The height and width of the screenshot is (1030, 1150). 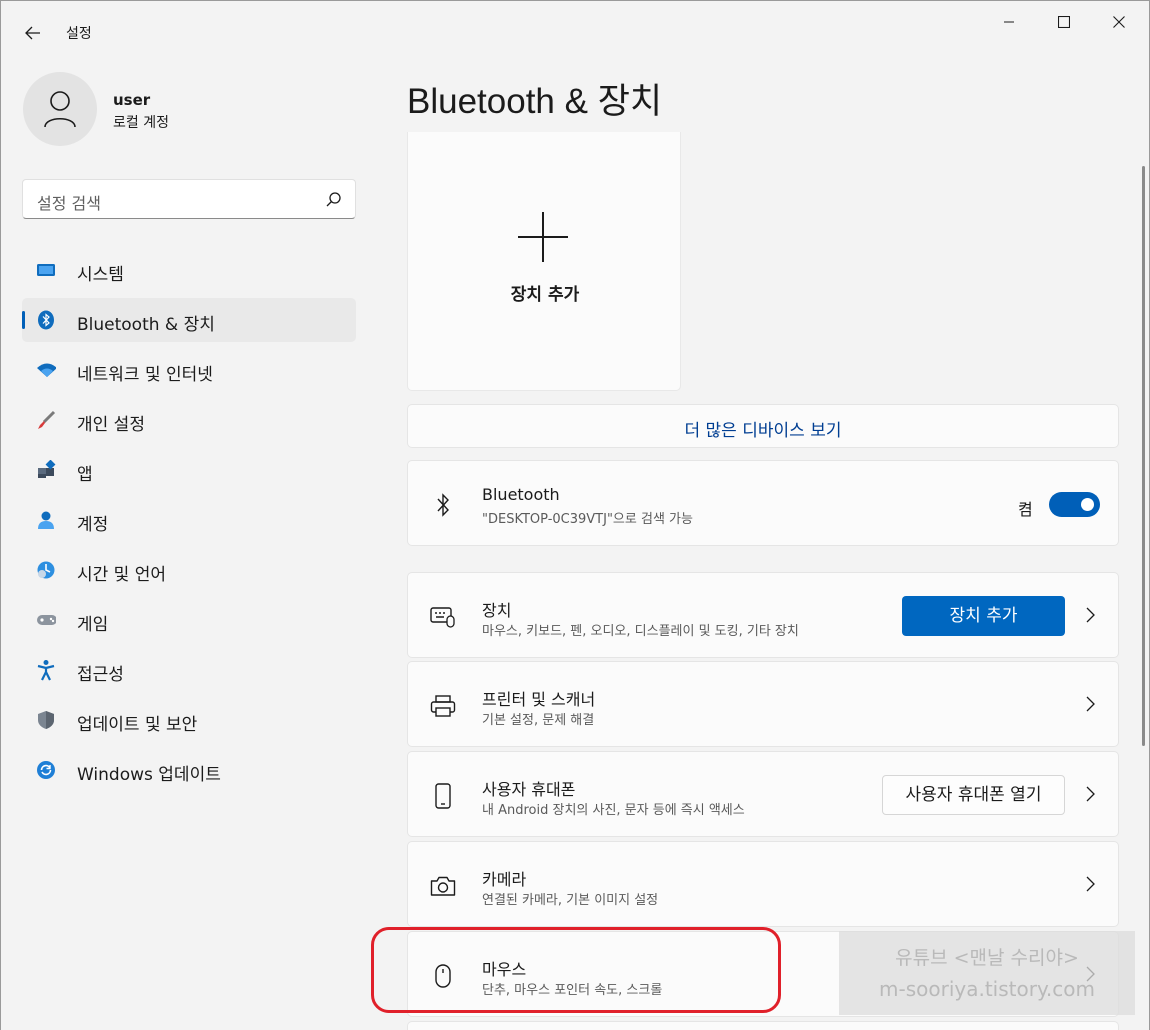 I want to click on close-button, so click(x=1119, y=22).